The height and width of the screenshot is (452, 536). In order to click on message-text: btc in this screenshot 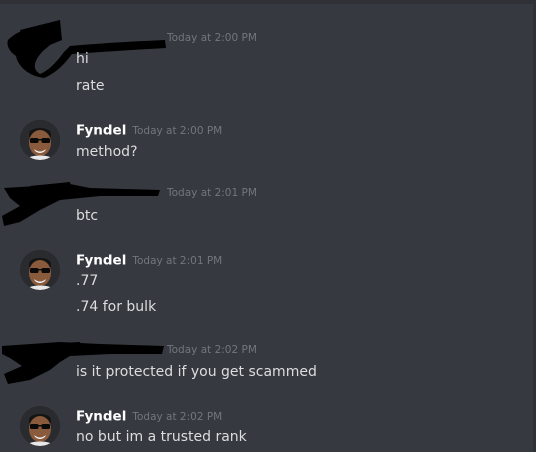, I will do `click(87, 216)`.